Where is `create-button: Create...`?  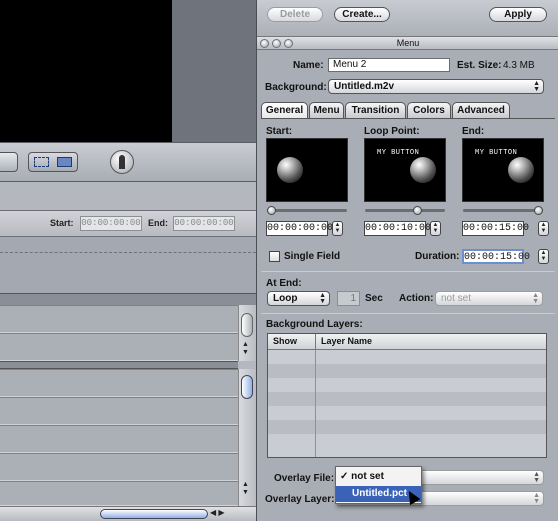 create-button: Create... is located at coordinates (362, 14).